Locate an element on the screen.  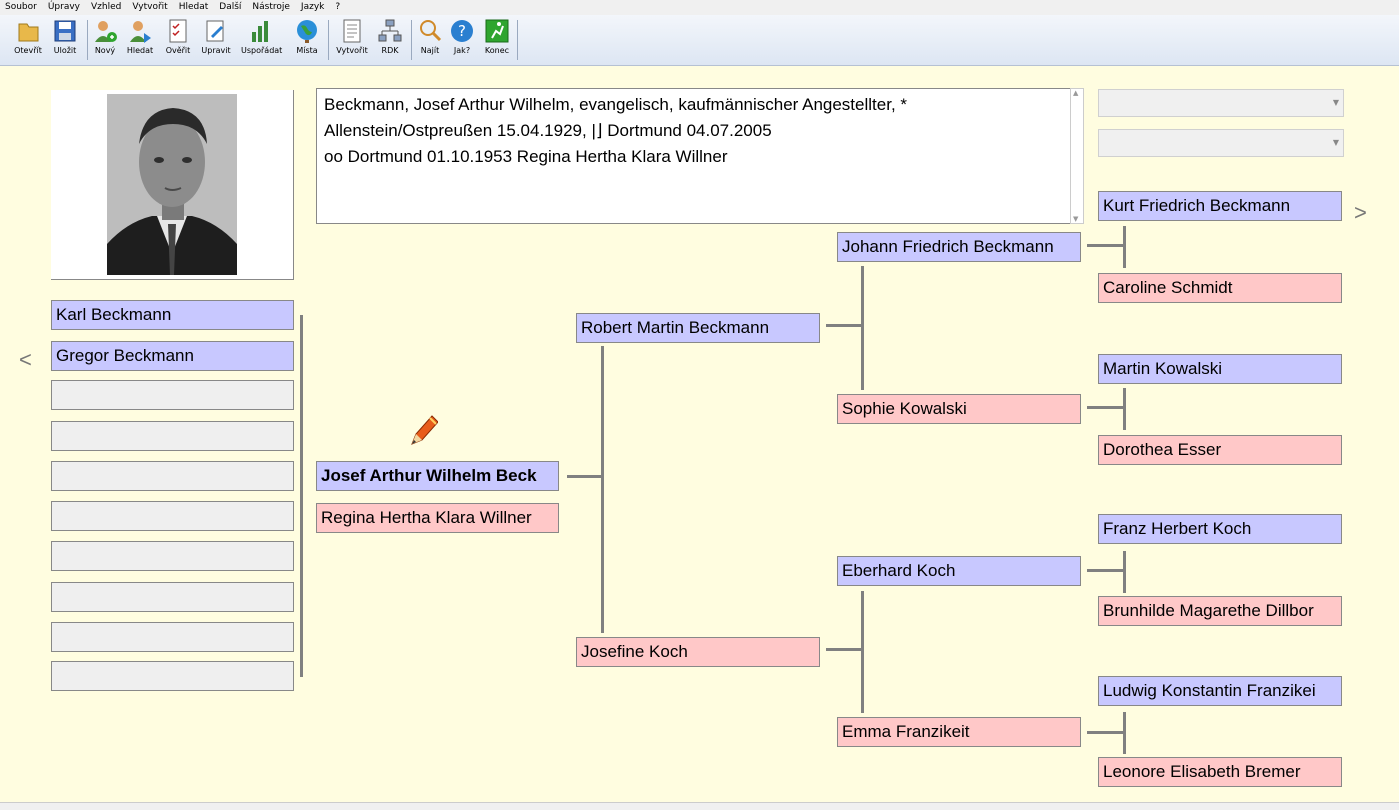
info-scrollbar: ▲ ▼ is located at coordinates (1077, 156).